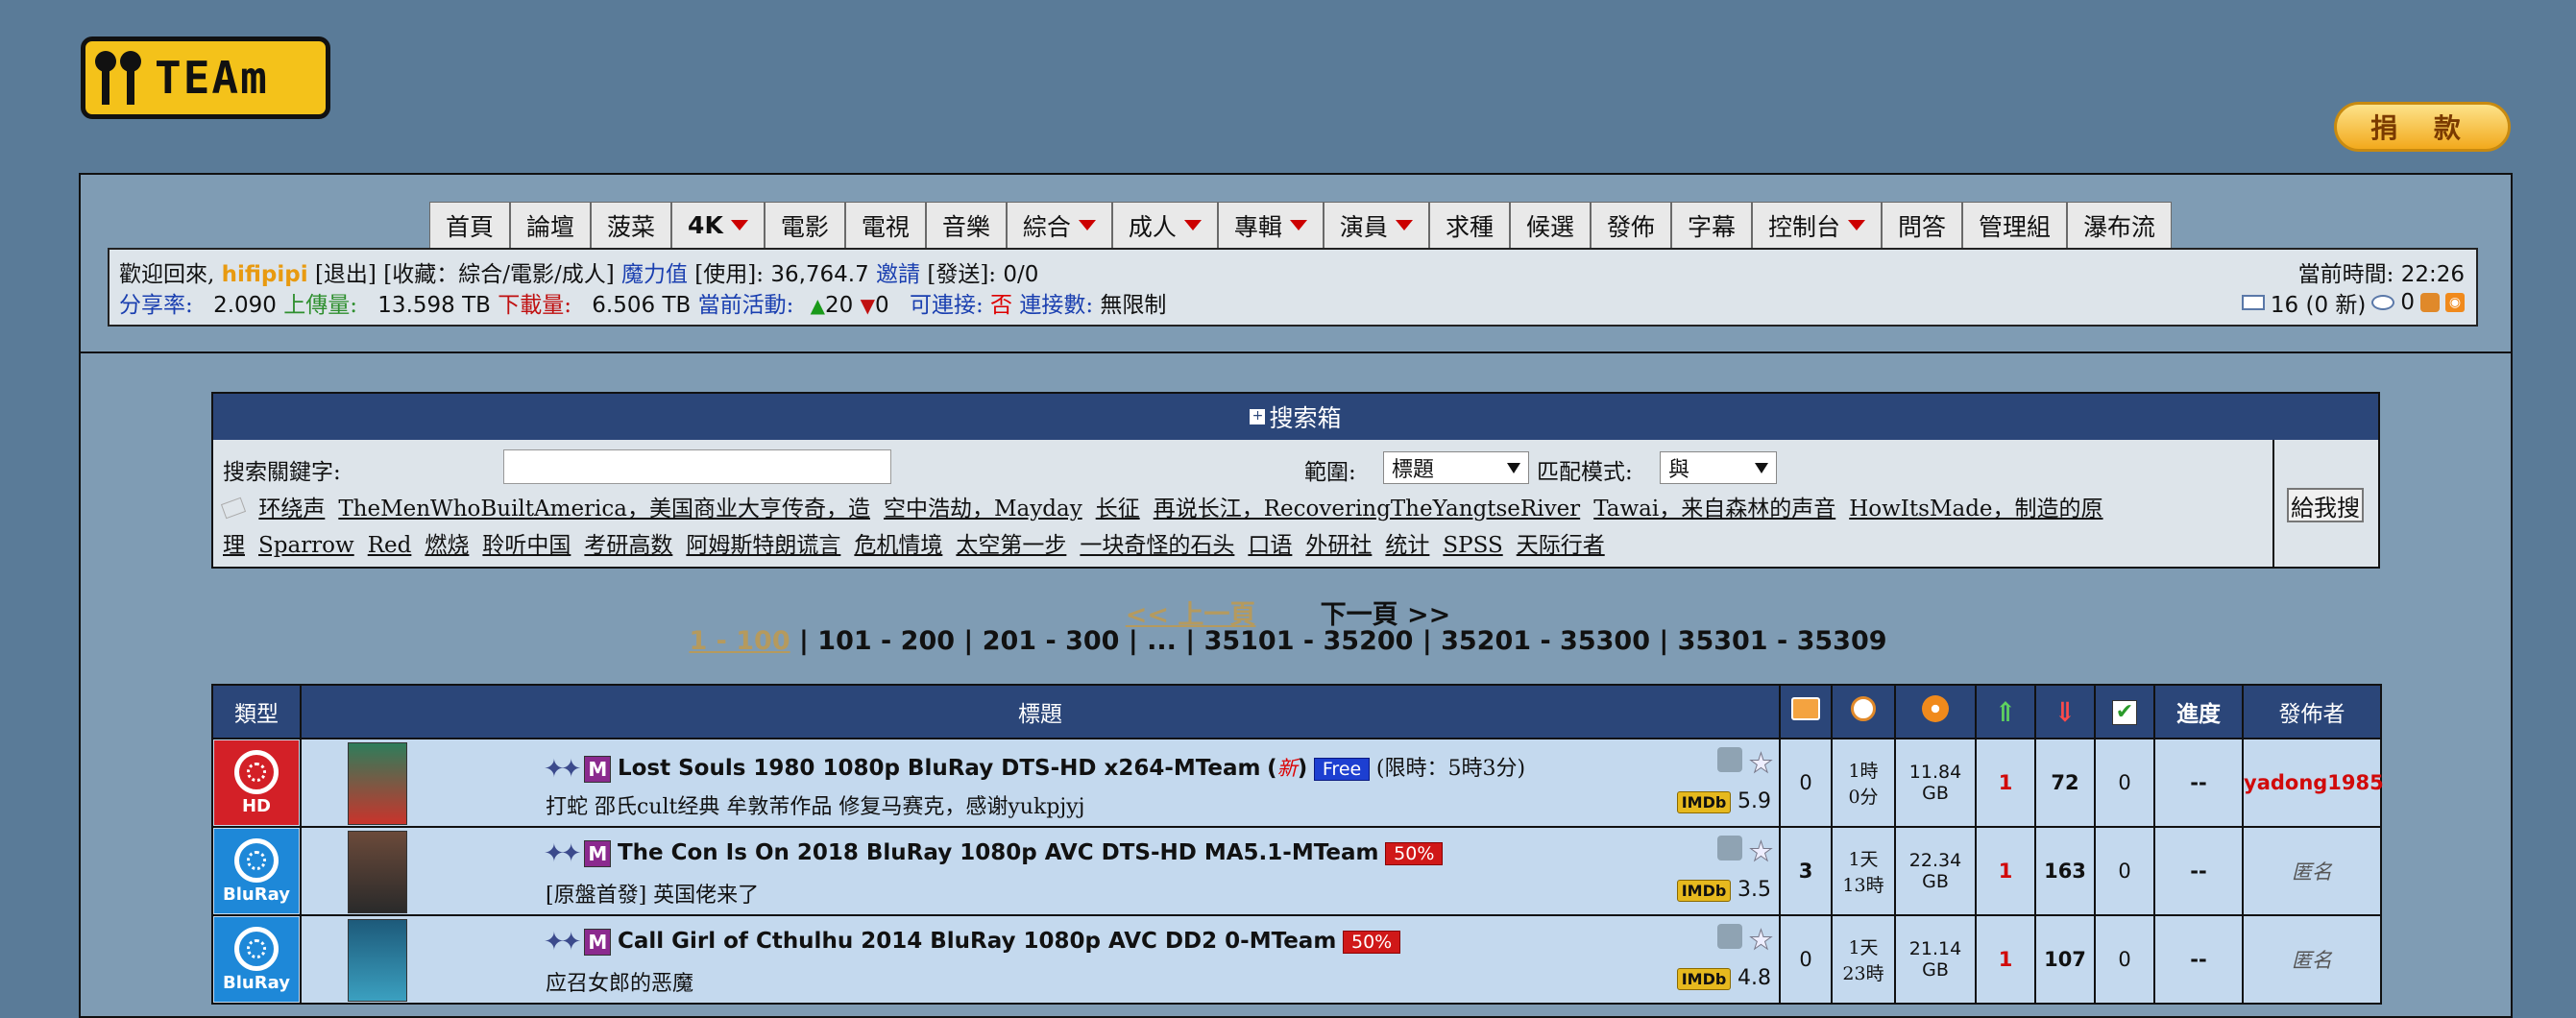  I want to click on col-title: 標題, so click(1041, 711).